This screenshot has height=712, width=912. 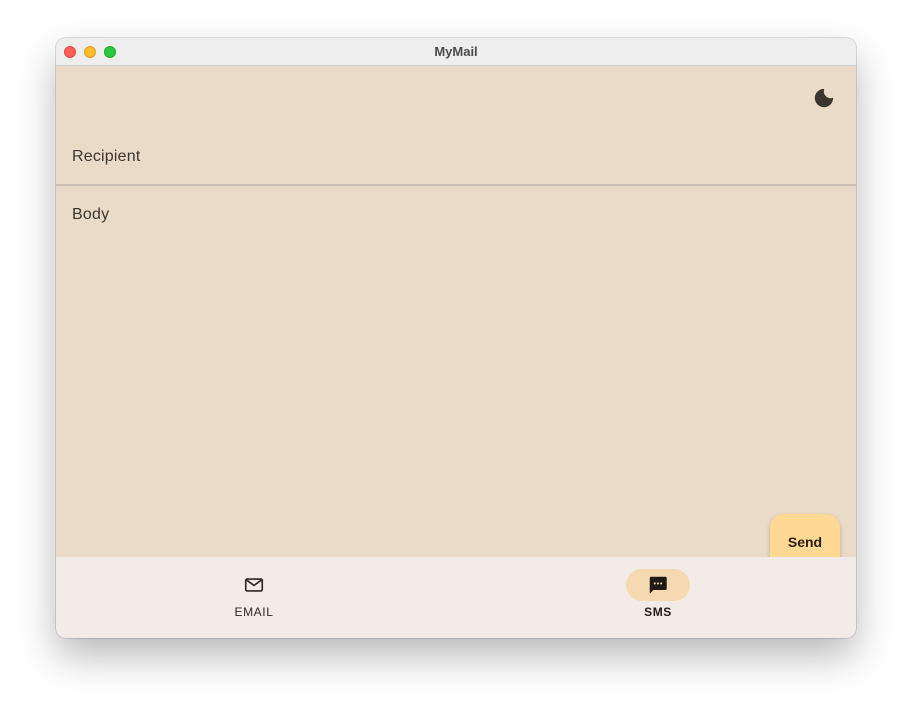 I want to click on mail-icon, so click(x=254, y=585).